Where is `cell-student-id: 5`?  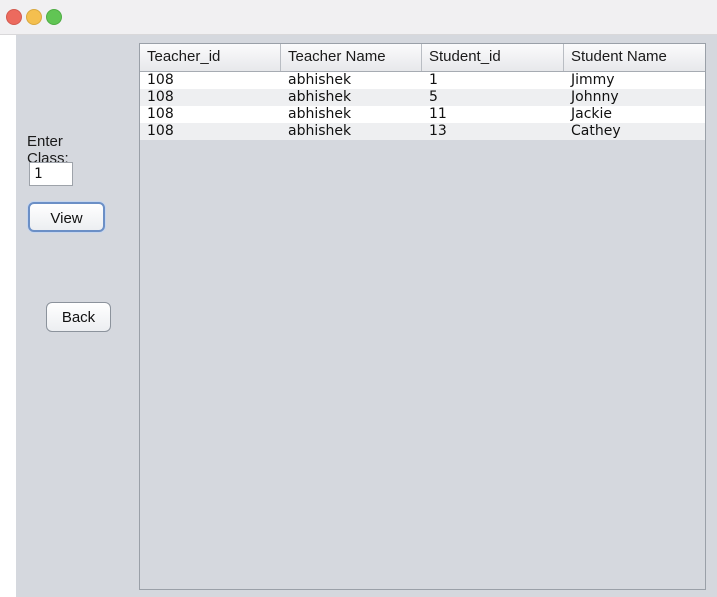
cell-student-id: 5 is located at coordinates (433, 97).